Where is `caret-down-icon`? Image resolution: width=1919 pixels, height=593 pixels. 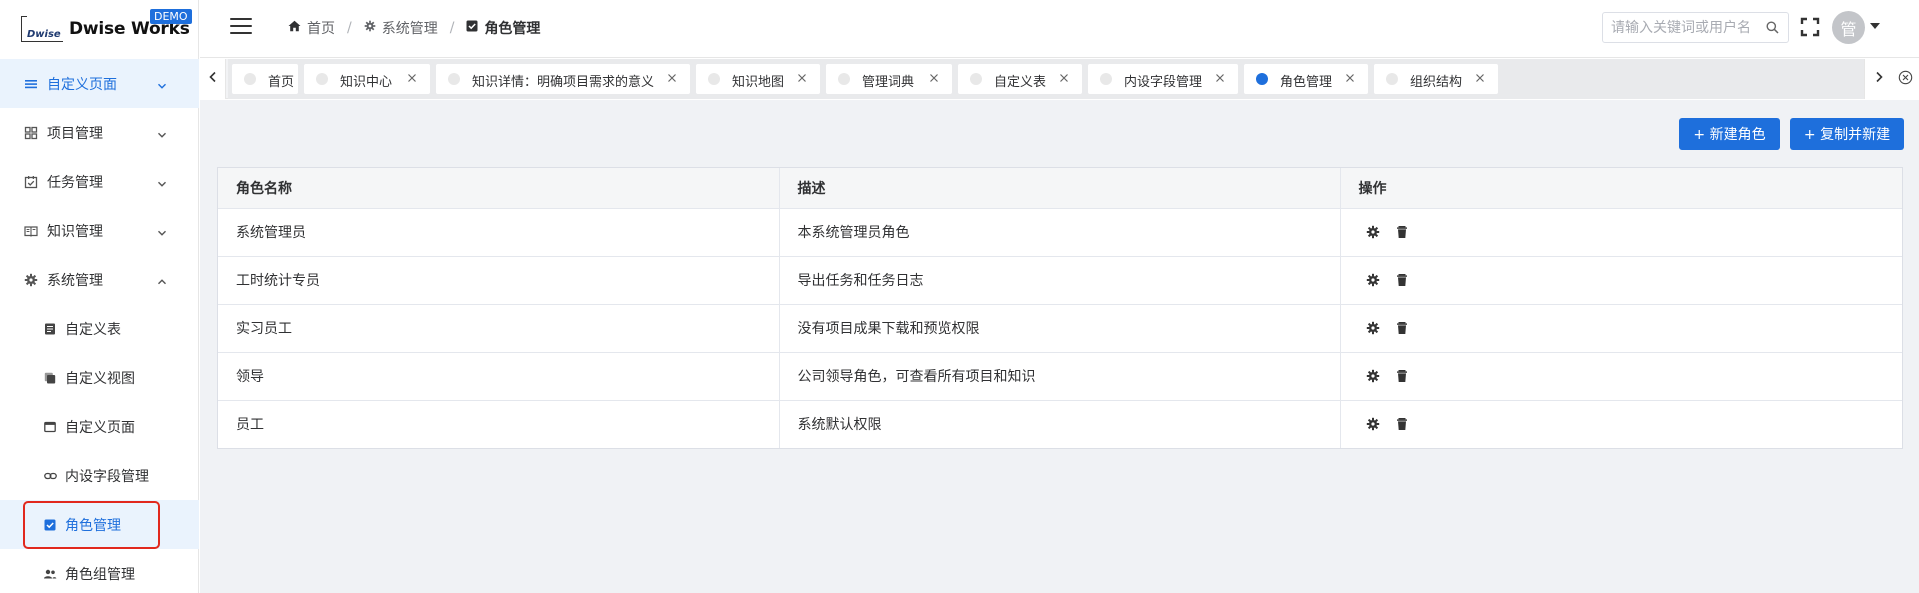 caret-down-icon is located at coordinates (1875, 26).